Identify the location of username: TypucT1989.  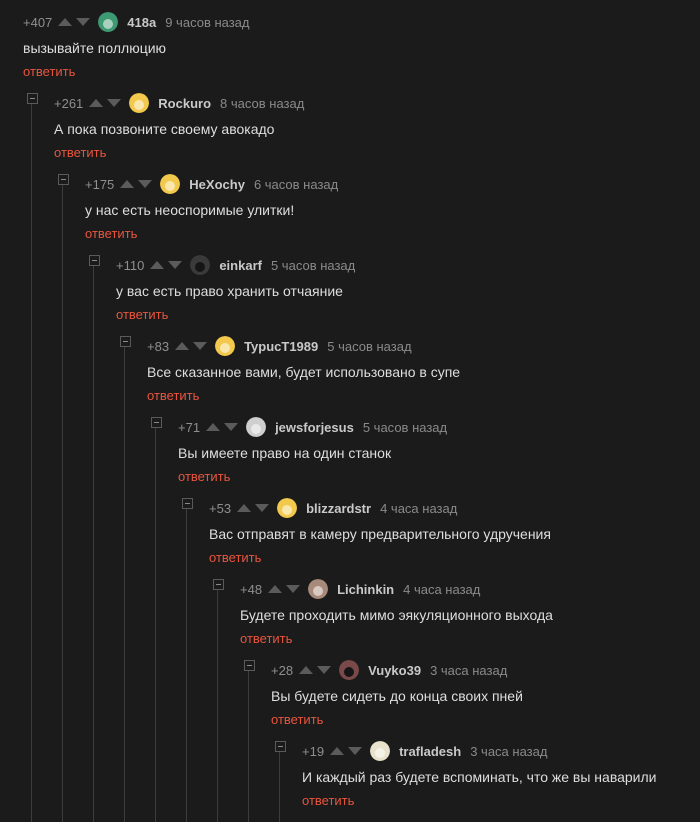
(281, 346).